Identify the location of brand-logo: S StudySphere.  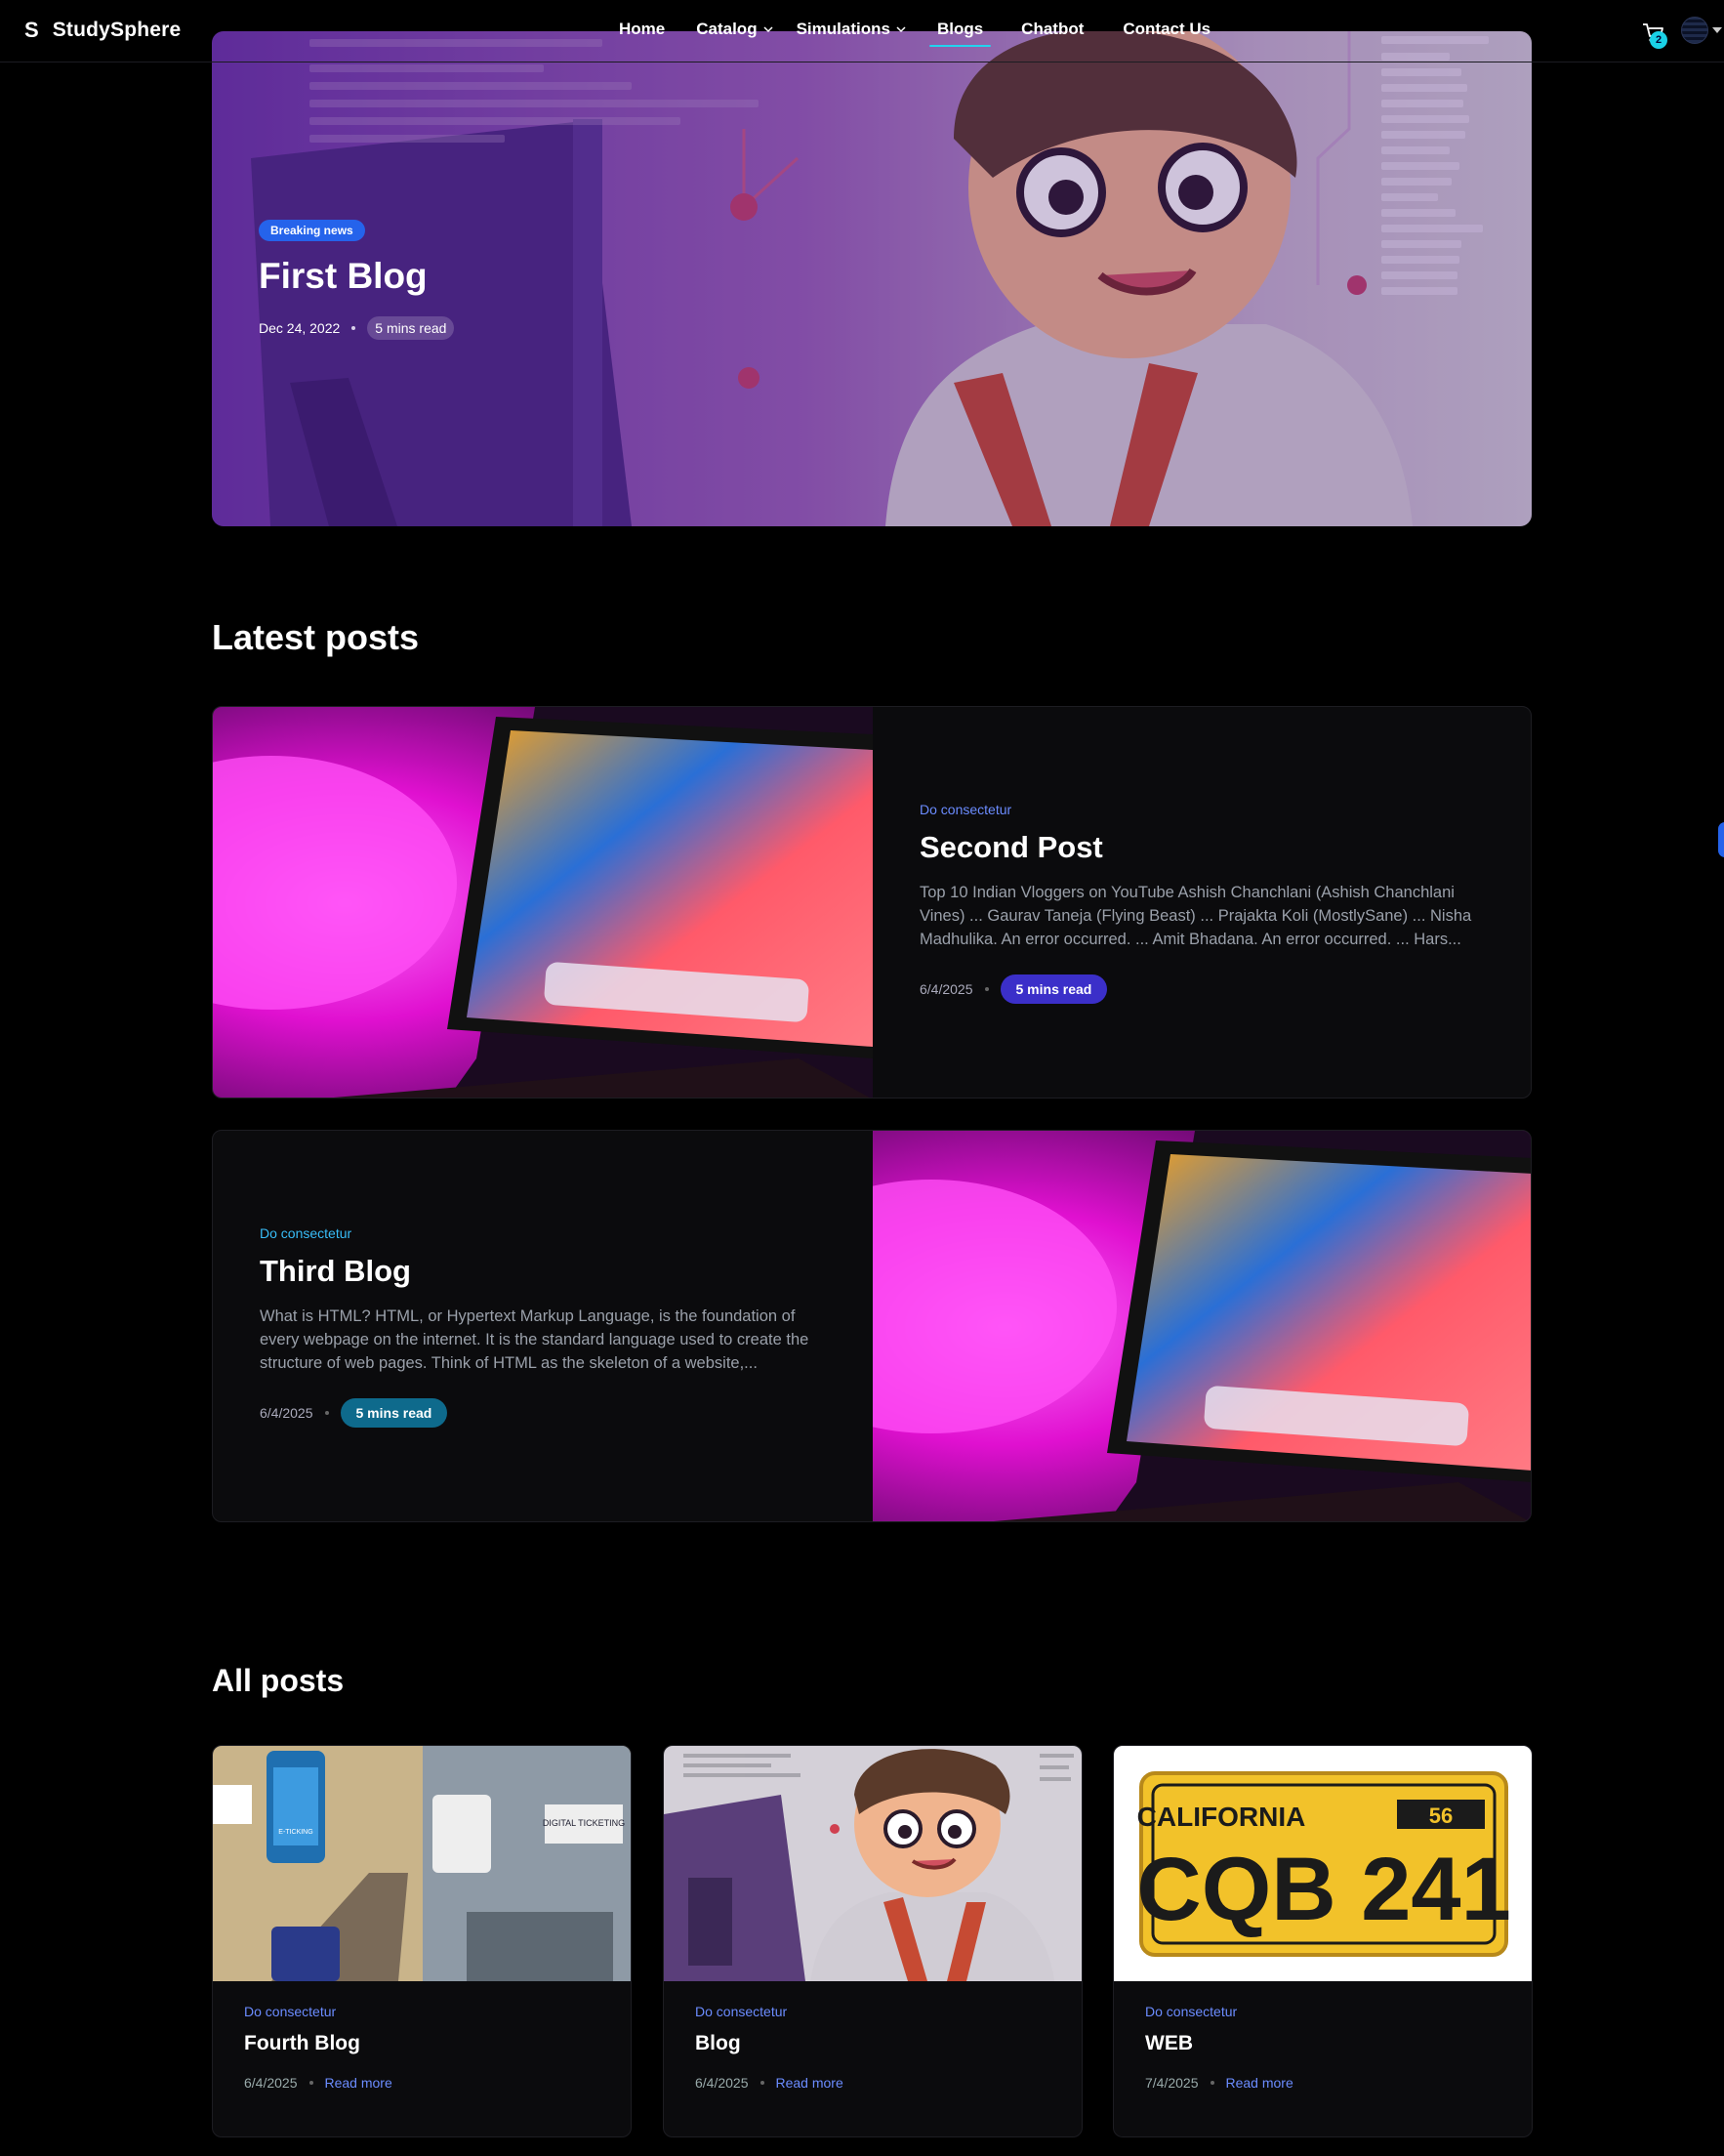
(102, 30).